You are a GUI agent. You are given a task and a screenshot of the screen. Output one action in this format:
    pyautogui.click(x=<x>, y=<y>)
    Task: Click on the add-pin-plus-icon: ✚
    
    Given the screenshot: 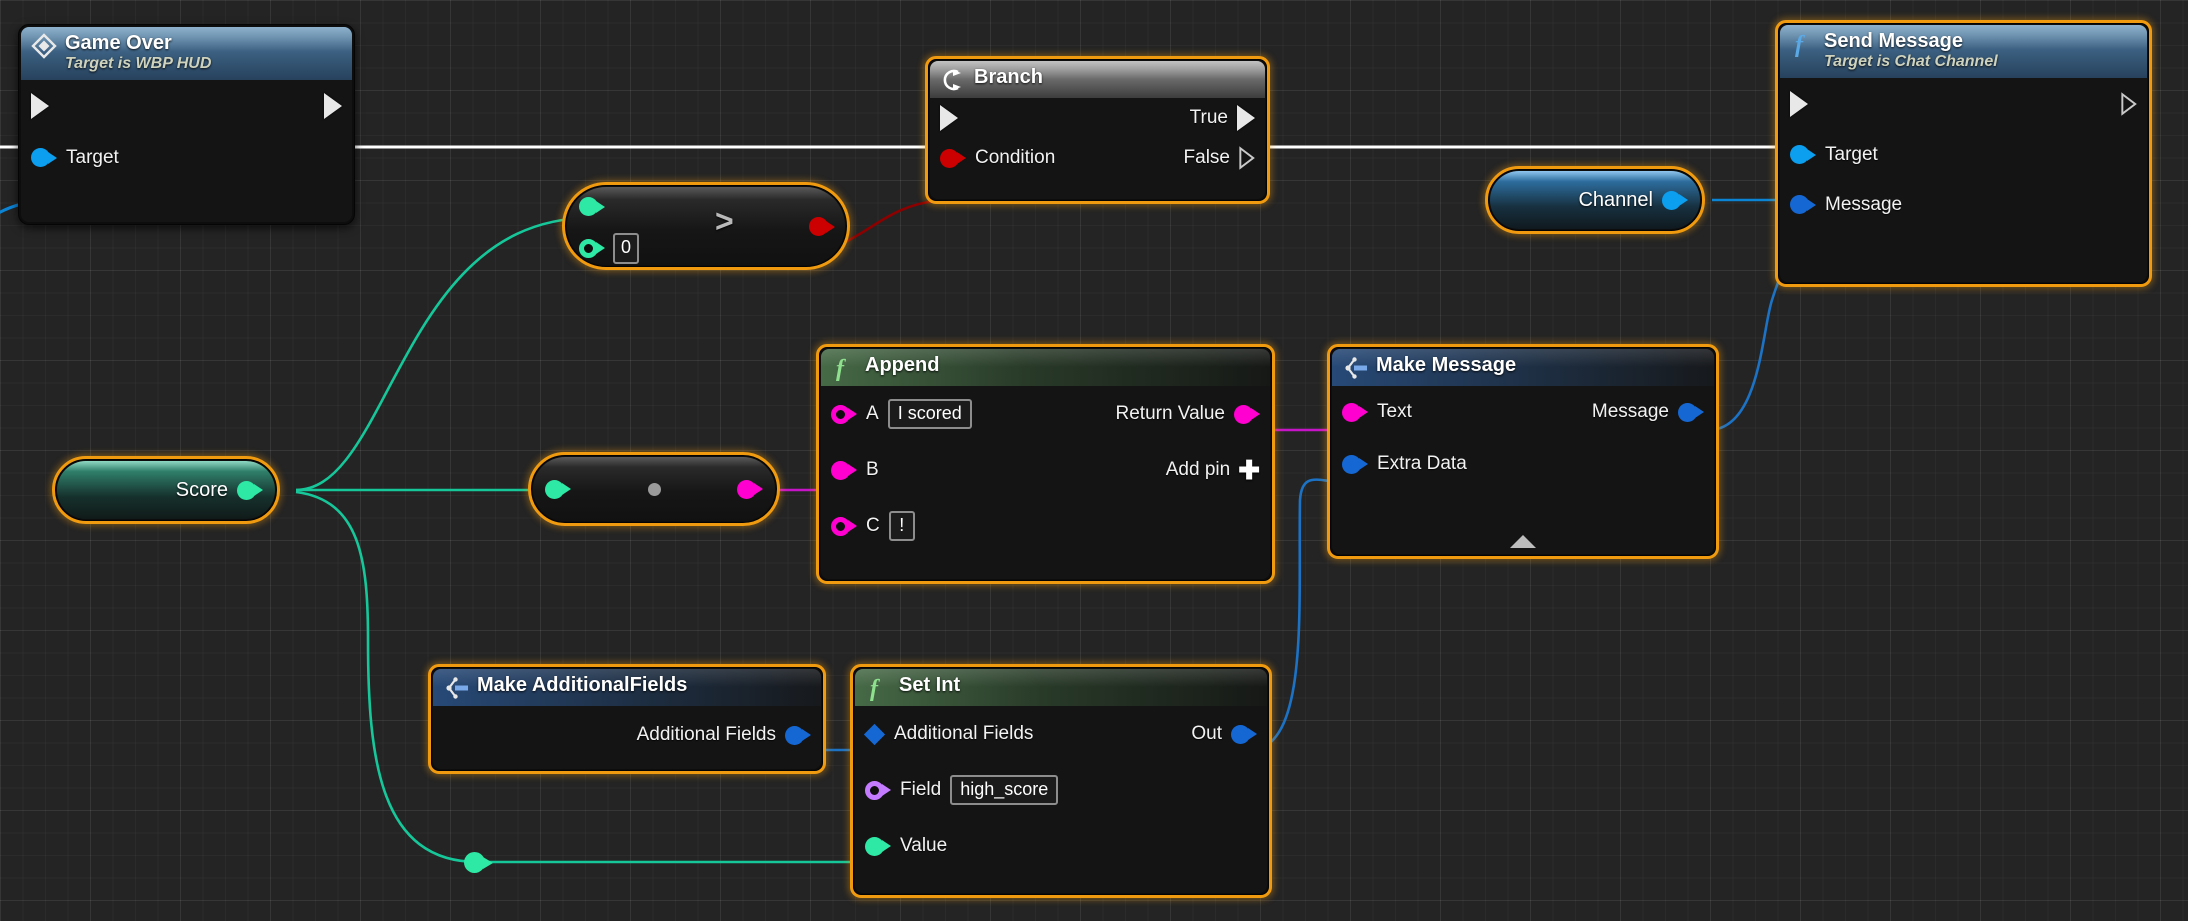 What is the action you would take?
    pyautogui.click(x=1249, y=470)
    